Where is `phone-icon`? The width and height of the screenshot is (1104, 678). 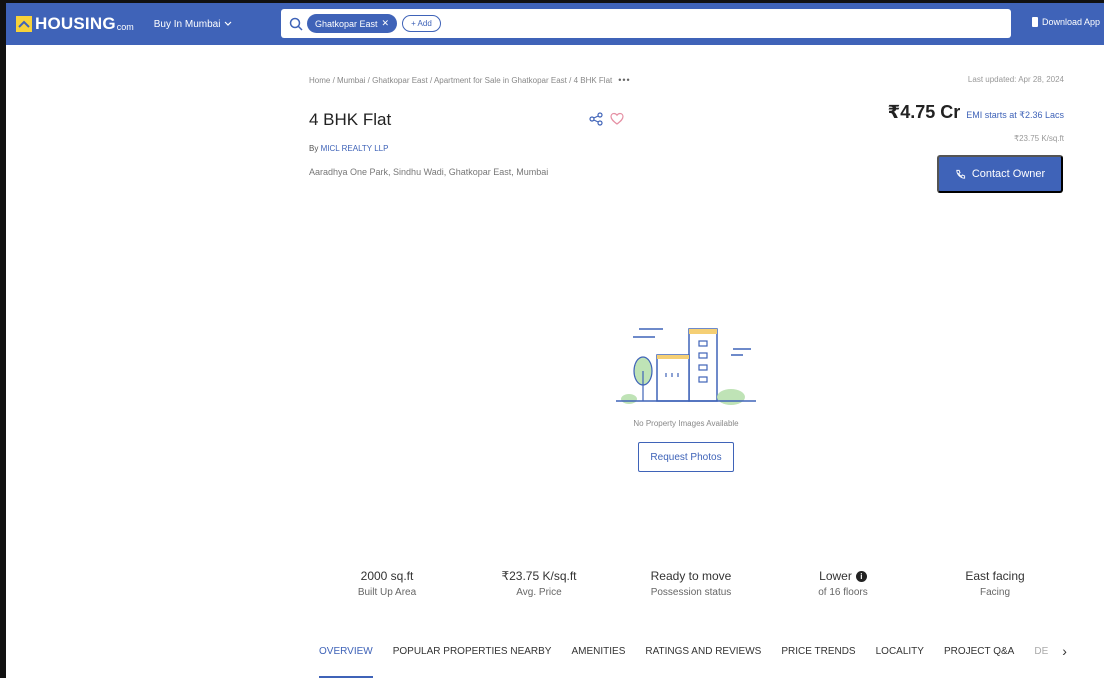 phone-icon is located at coordinates (1034, 22).